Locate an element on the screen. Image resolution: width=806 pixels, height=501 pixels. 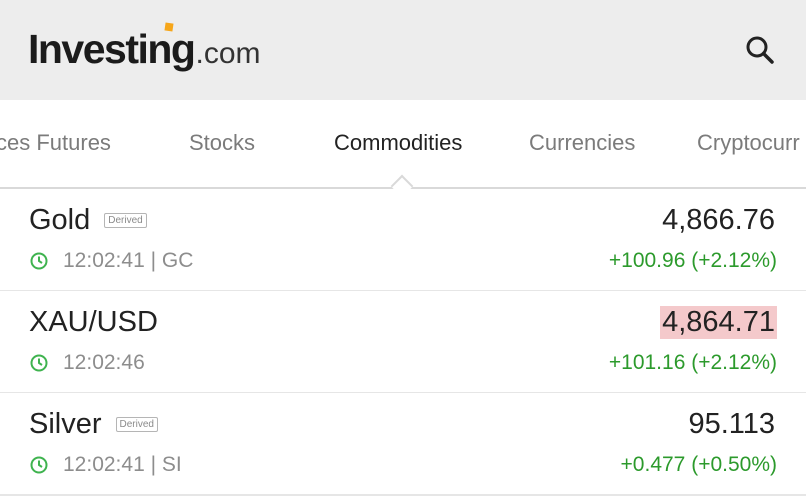
logo-suffix: .com is located at coordinates (228, 53).